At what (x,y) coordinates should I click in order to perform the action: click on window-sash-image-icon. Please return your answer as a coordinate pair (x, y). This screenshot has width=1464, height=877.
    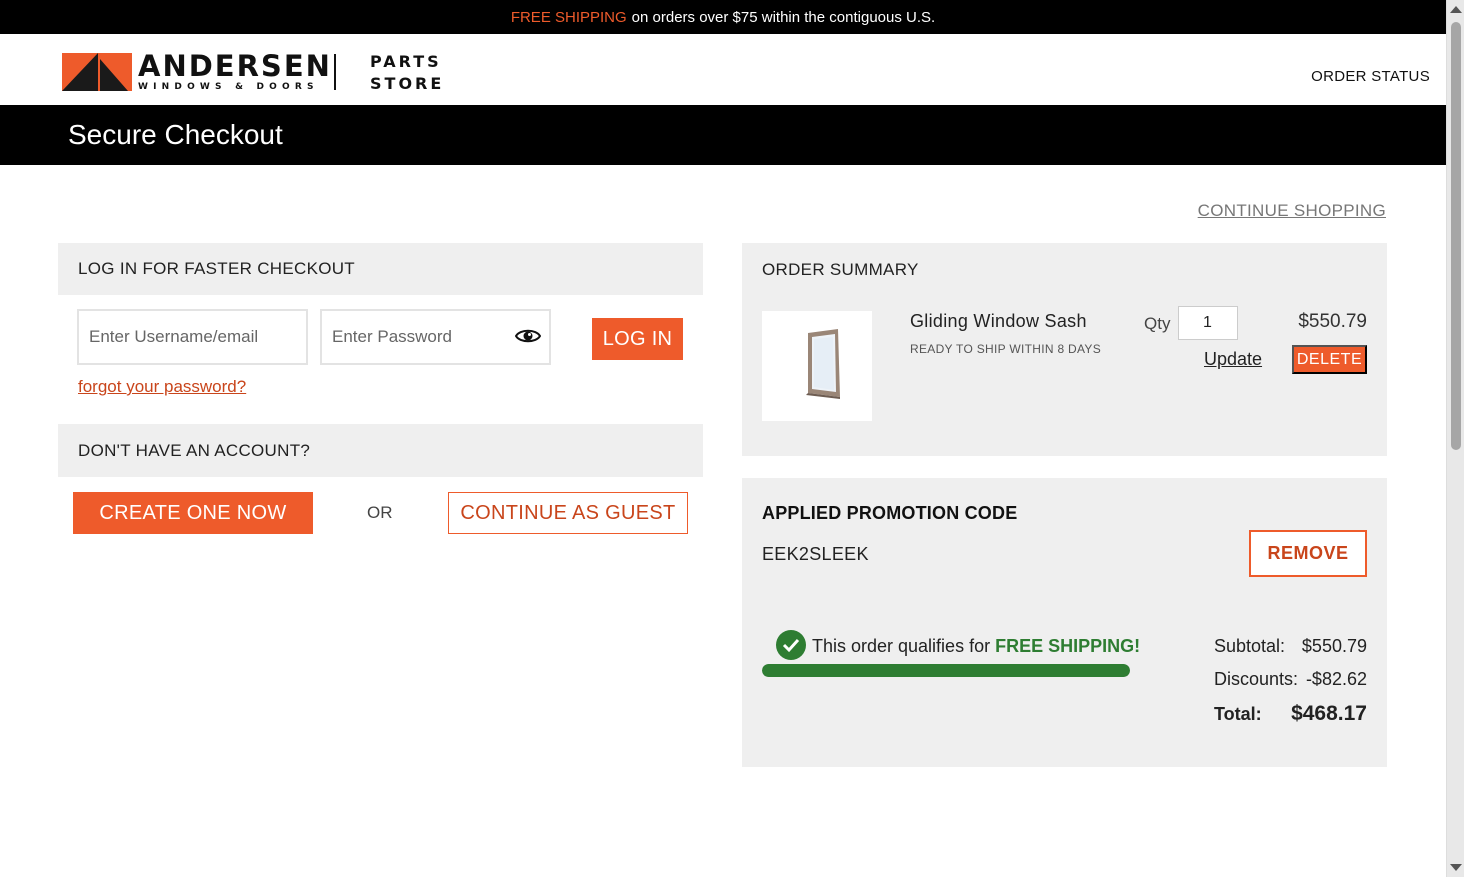
    Looking at the image, I should click on (823, 364).